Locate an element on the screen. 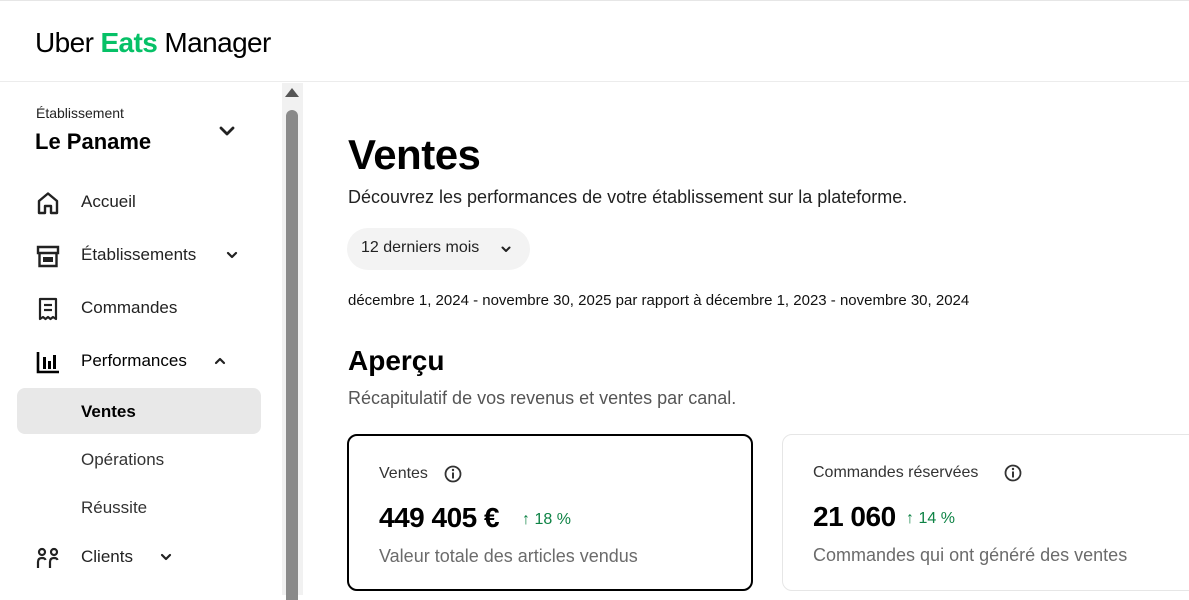 This screenshot has width=1189, height=600. sidebar-subitem-label: Réussite is located at coordinates (114, 507).